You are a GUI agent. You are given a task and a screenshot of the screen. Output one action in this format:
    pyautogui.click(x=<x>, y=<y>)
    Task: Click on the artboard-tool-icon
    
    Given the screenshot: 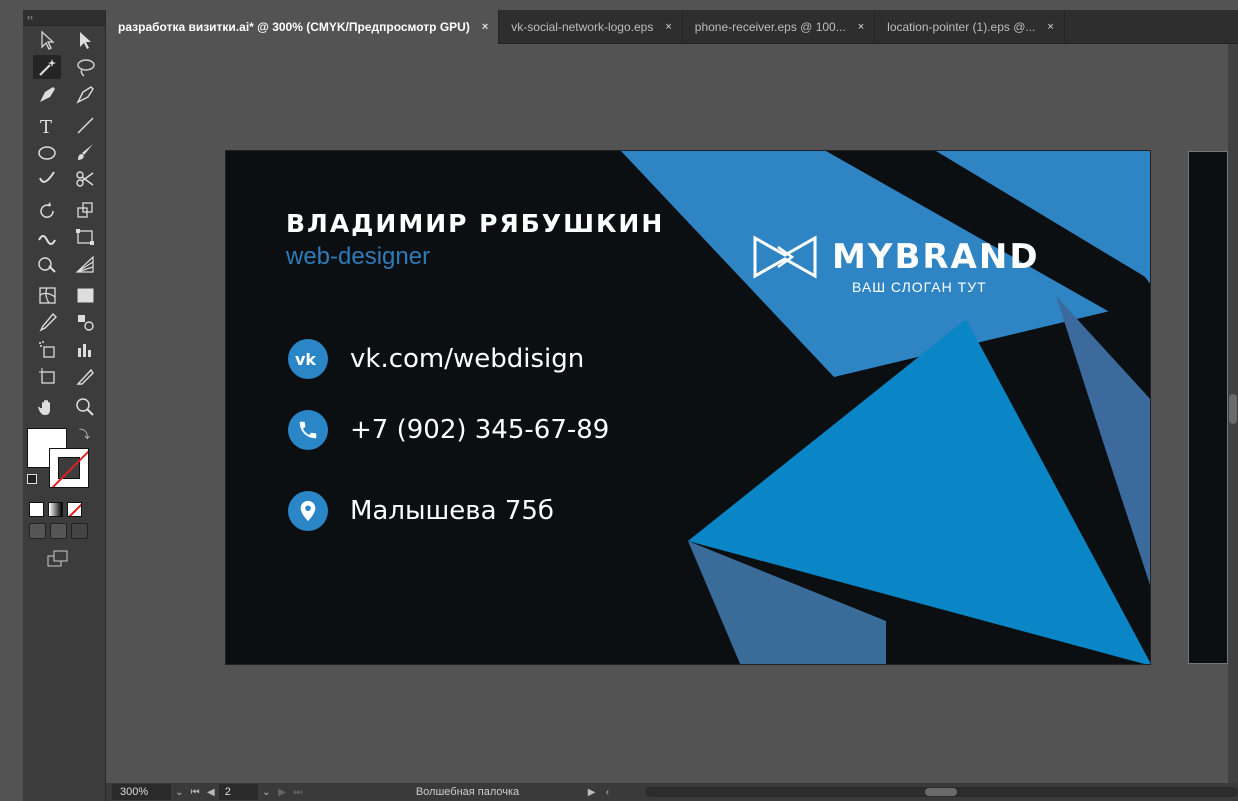 What is the action you would take?
    pyautogui.click(x=47, y=376)
    